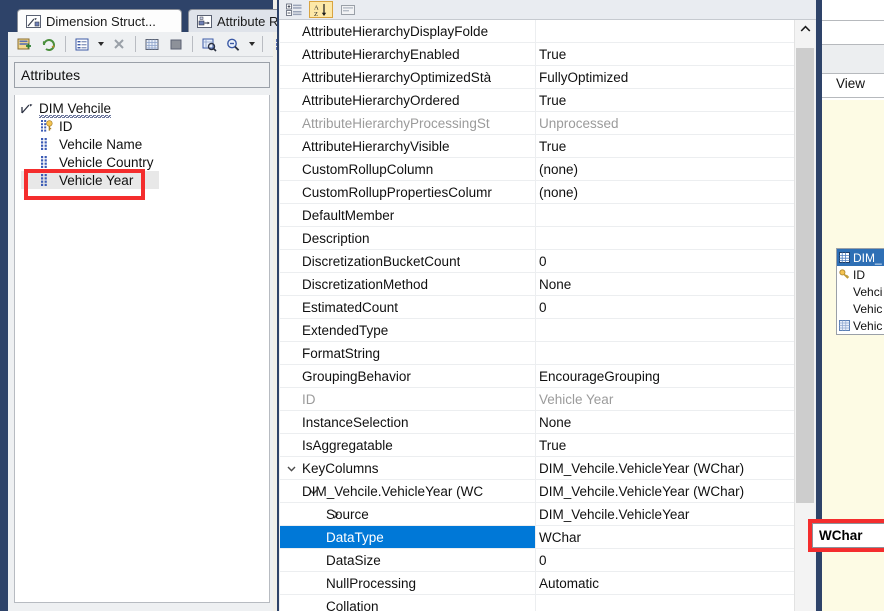 This screenshot has width=884, height=611. I want to click on dsv-table-dim-vehcile: DIM_ ID Vehci Vehic Vehic, so click(860, 291).